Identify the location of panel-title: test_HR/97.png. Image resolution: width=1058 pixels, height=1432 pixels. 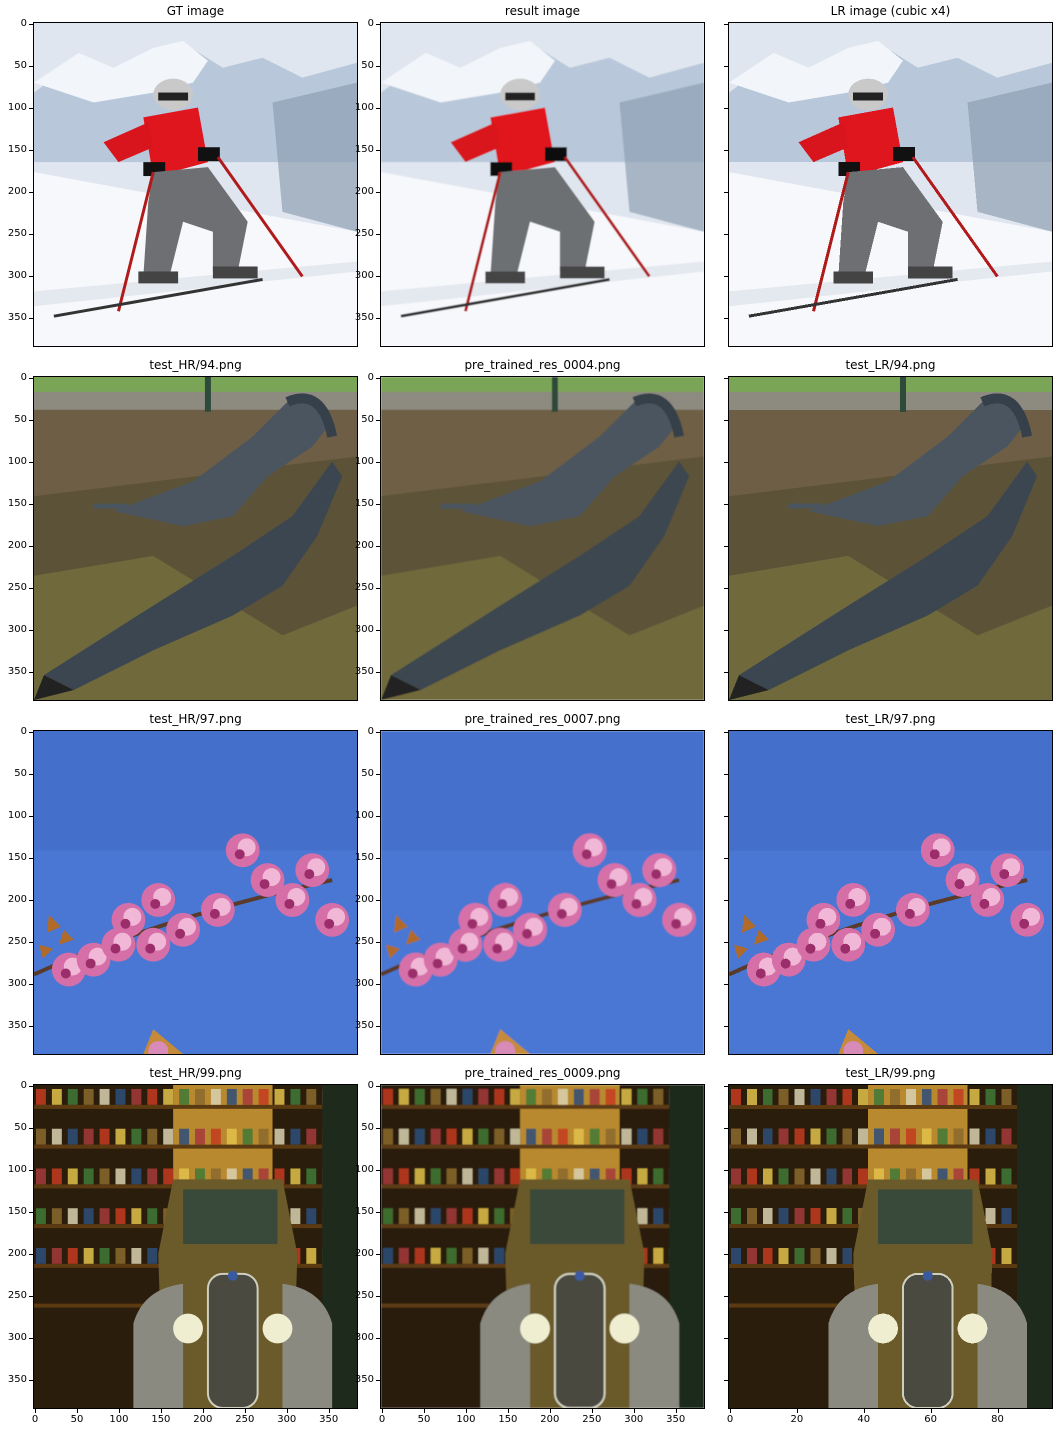
(195, 719).